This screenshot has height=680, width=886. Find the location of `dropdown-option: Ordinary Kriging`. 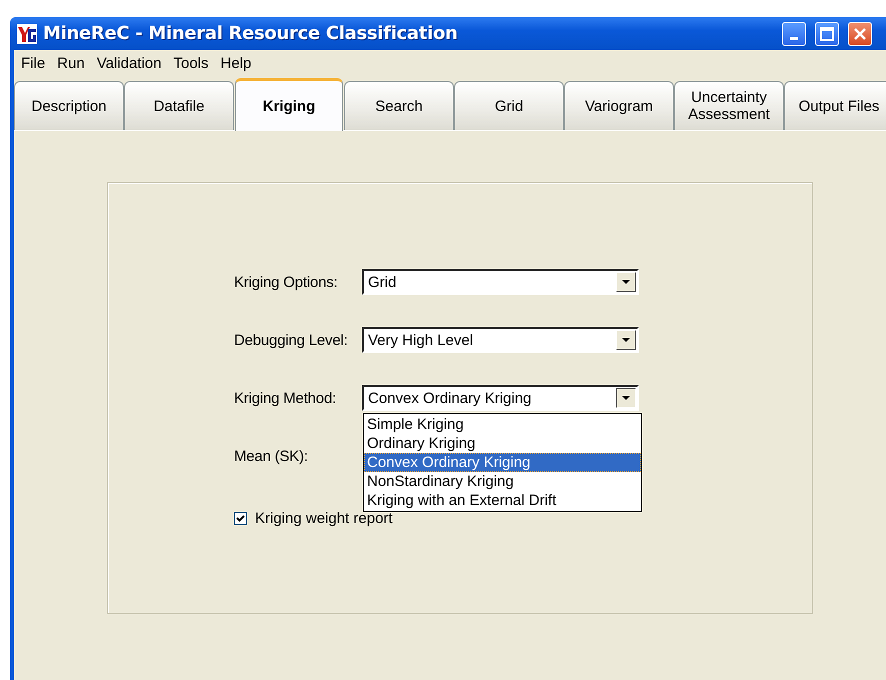

dropdown-option: Ordinary Kriging is located at coordinates (502, 443).